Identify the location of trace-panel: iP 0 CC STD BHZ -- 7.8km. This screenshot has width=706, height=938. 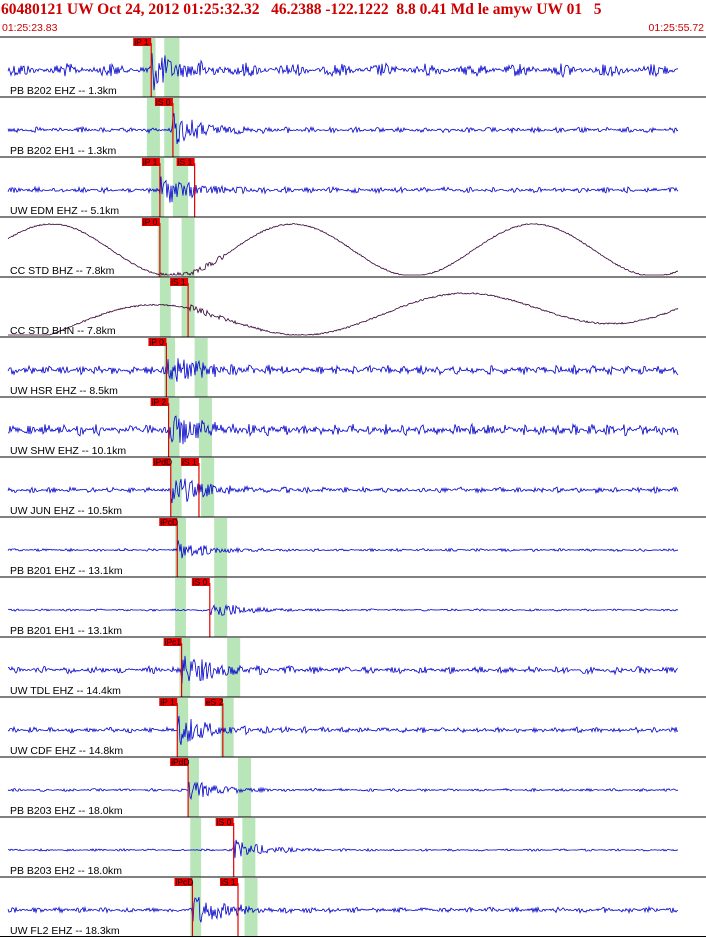
(353, 246).